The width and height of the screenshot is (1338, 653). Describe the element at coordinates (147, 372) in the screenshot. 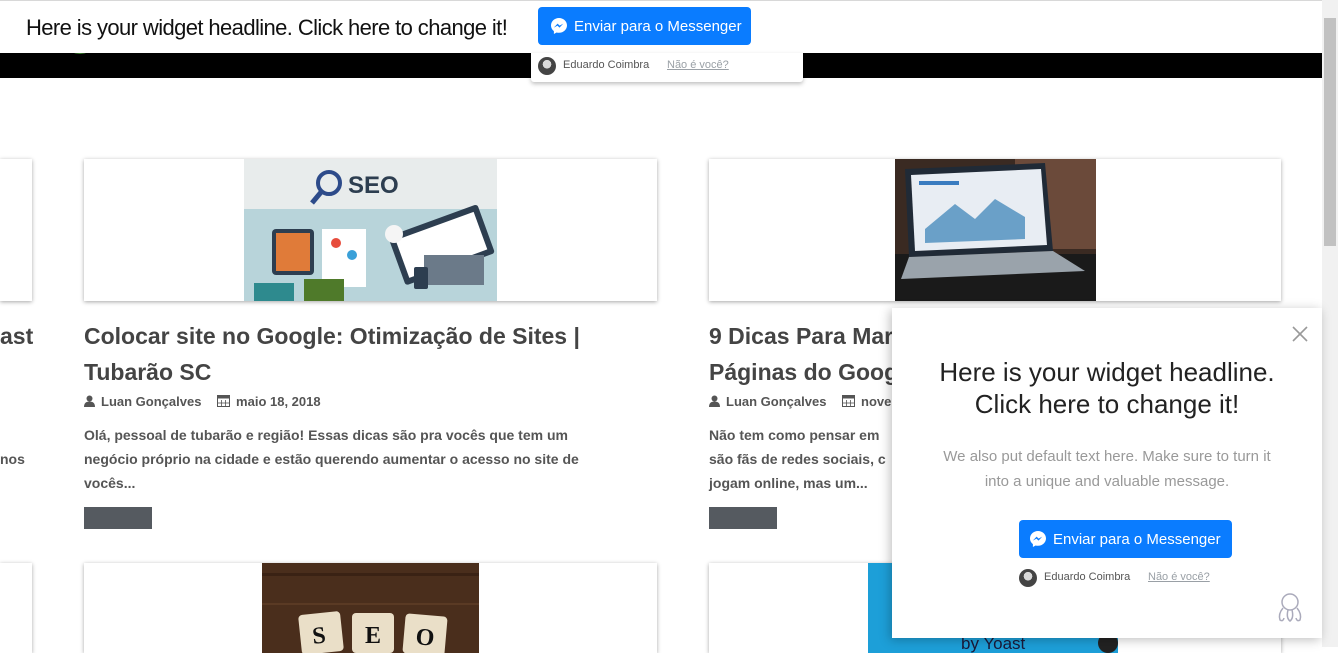

I see `post-title-line2: Tubarão SC` at that location.